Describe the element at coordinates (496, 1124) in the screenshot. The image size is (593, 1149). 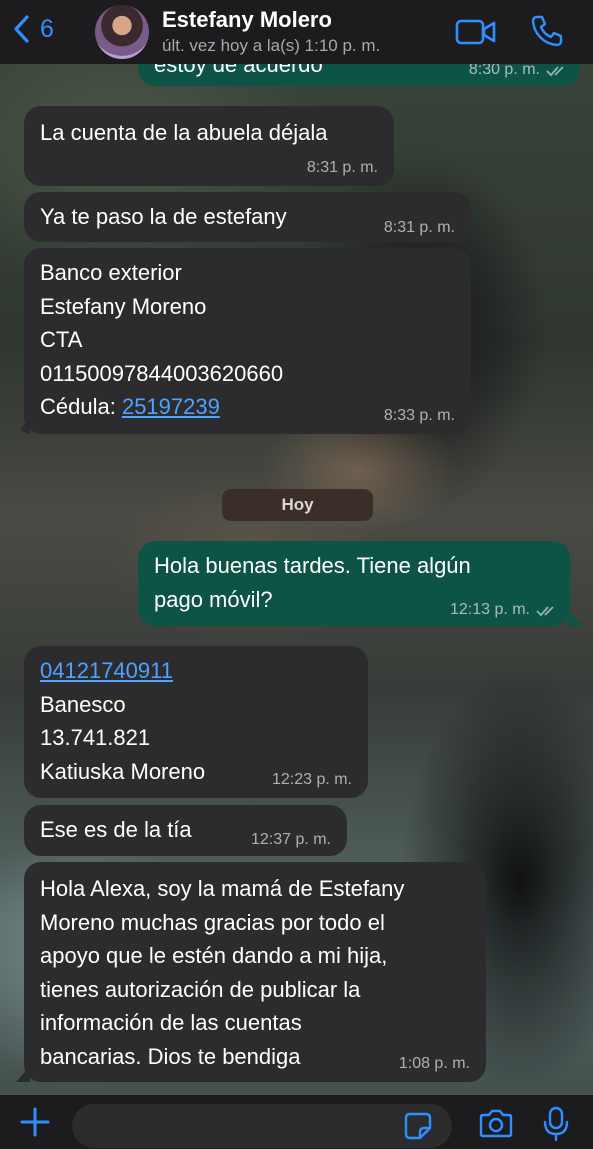
I see `camera-icon` at that location.